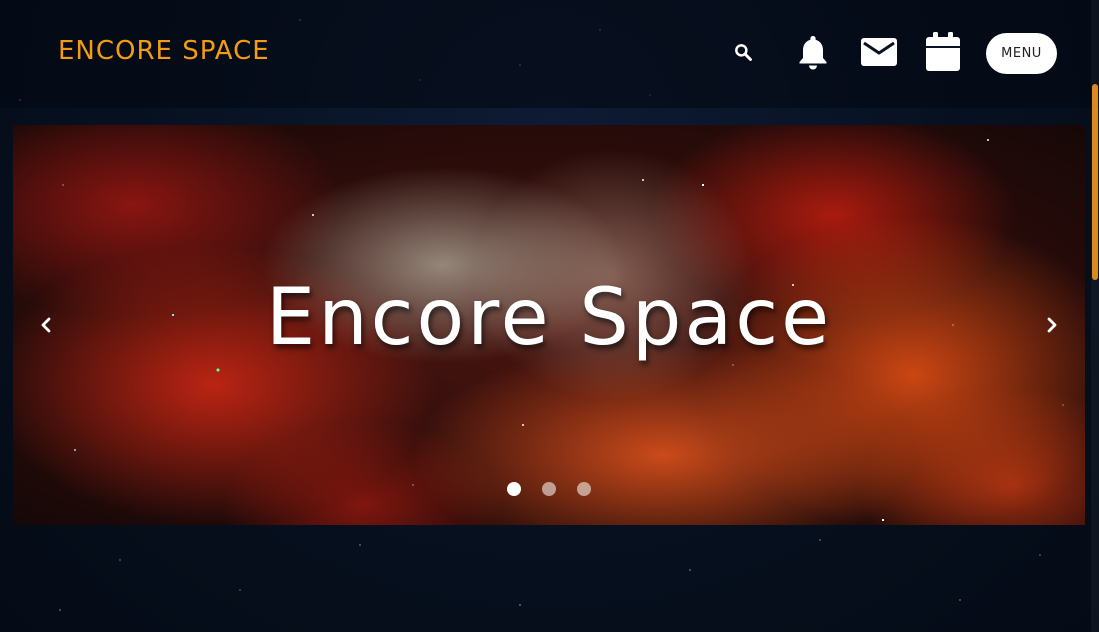 This screenshot has width=1099, height=632. Describe the element at coordinates (1095, 316) in the screenshot. I see `scrollbar` at that location.